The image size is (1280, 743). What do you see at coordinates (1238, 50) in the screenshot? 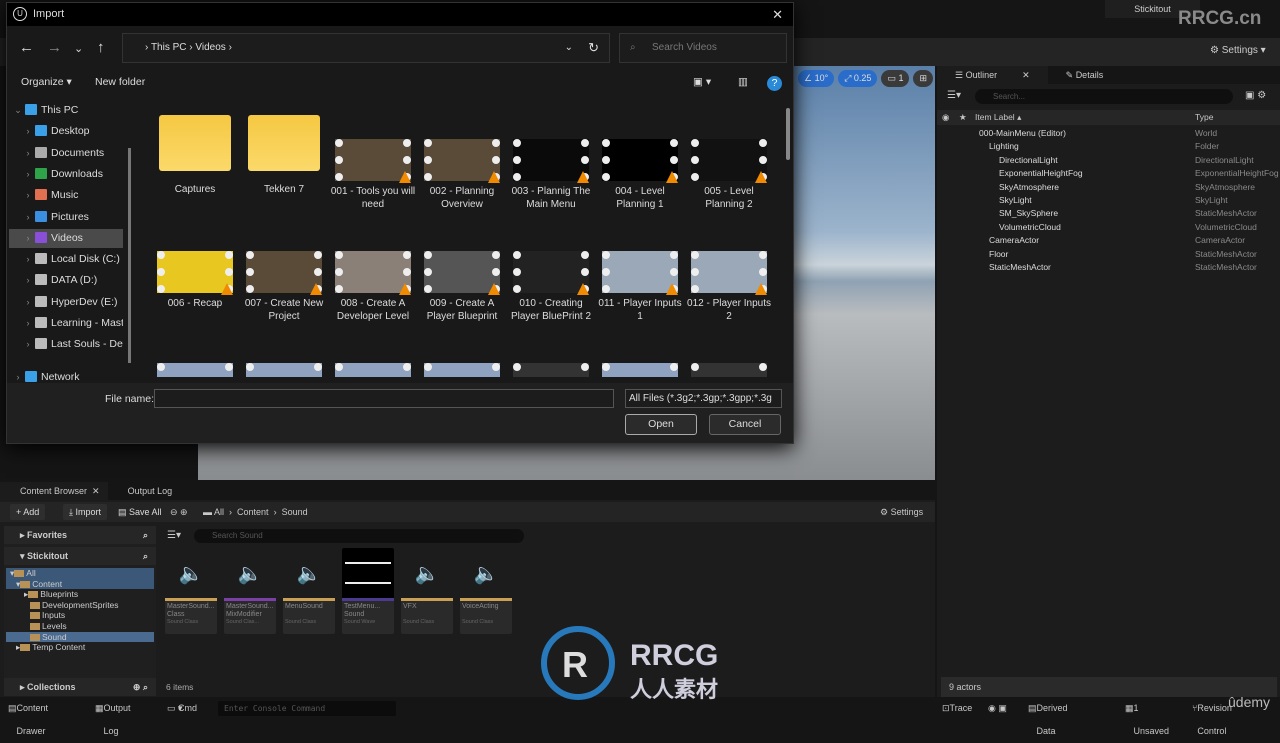
I see `settings-button: ⚙ Settings ▾` at bounding box center [1238, 50].